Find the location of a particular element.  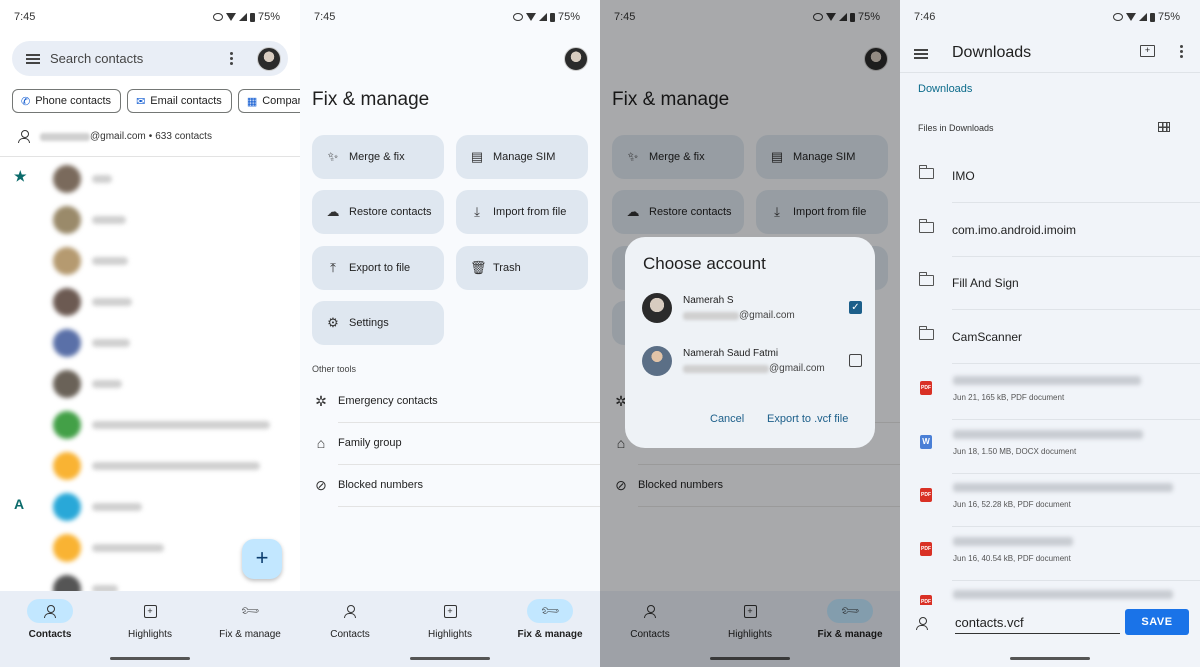

account-option-1: Namerah S @gmail.com ✓ is located at coordinates (752, 313).